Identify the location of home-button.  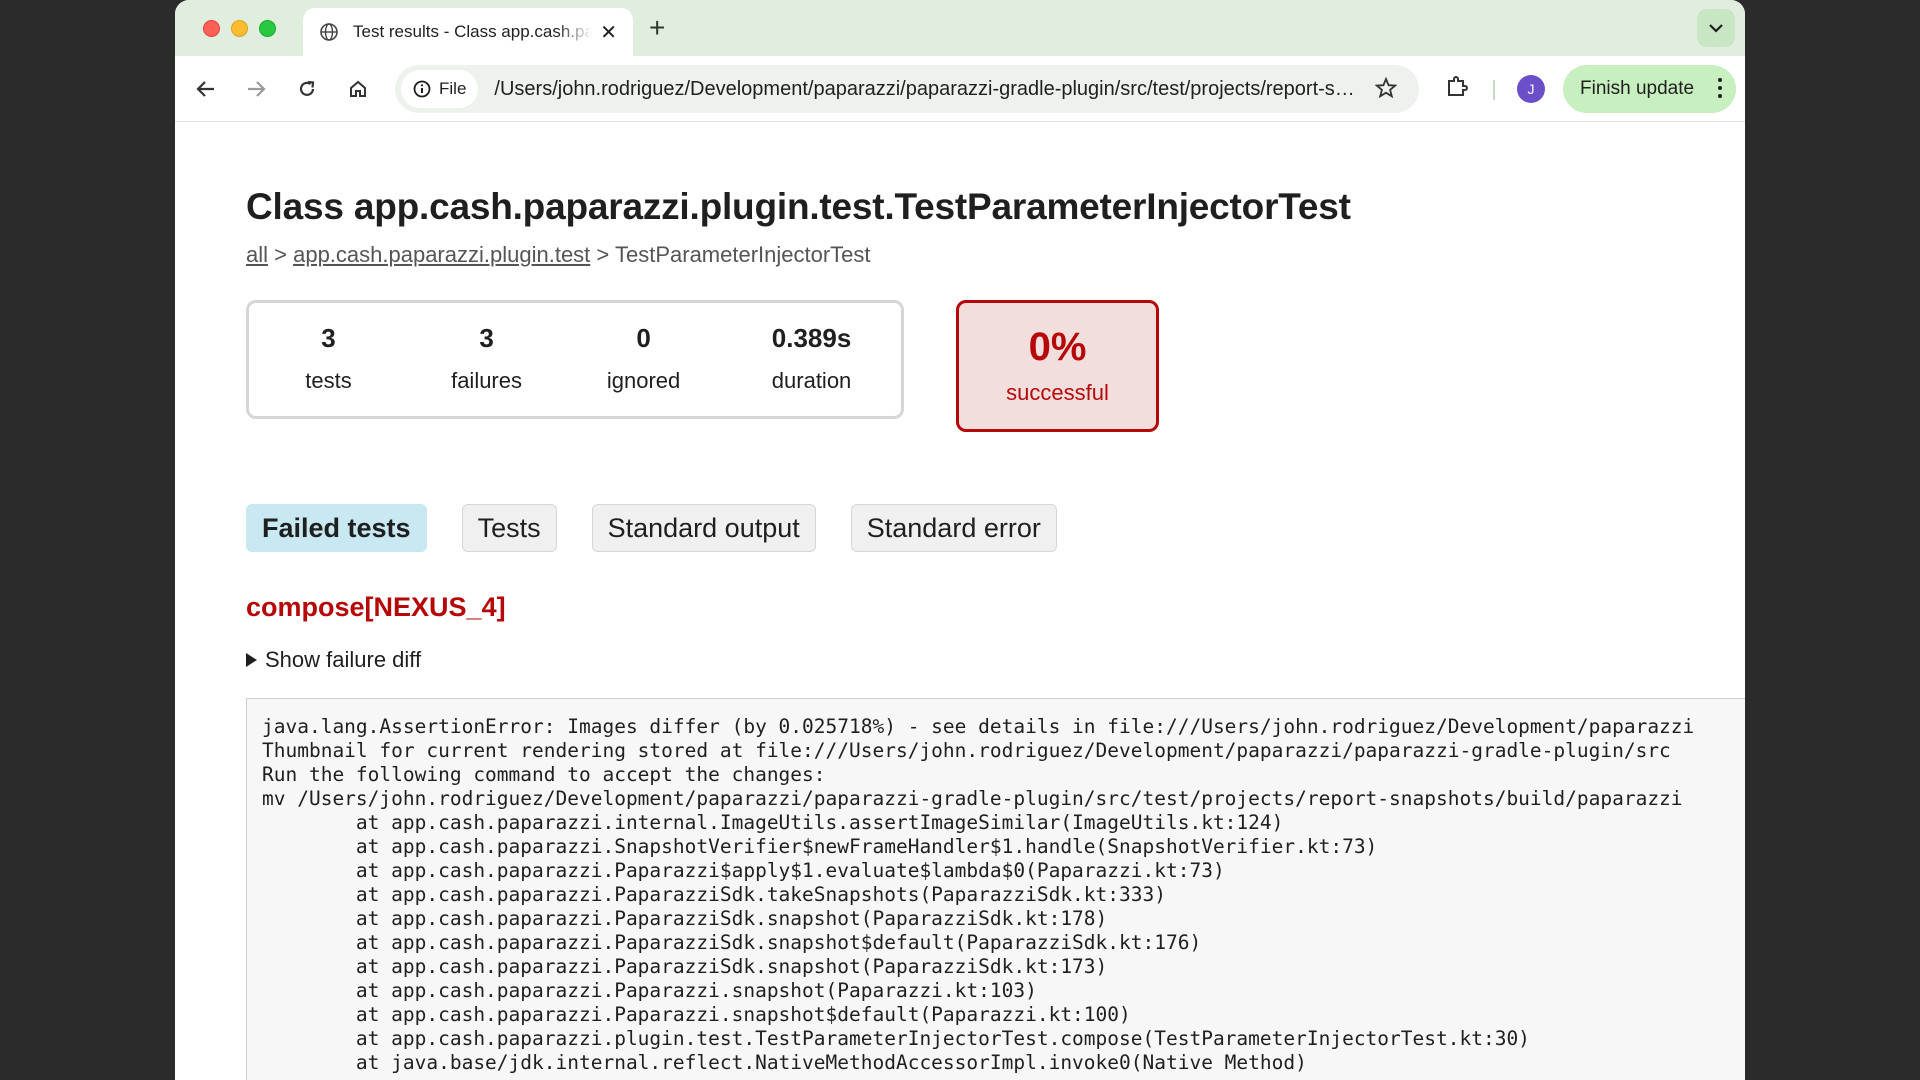
(358, 89).